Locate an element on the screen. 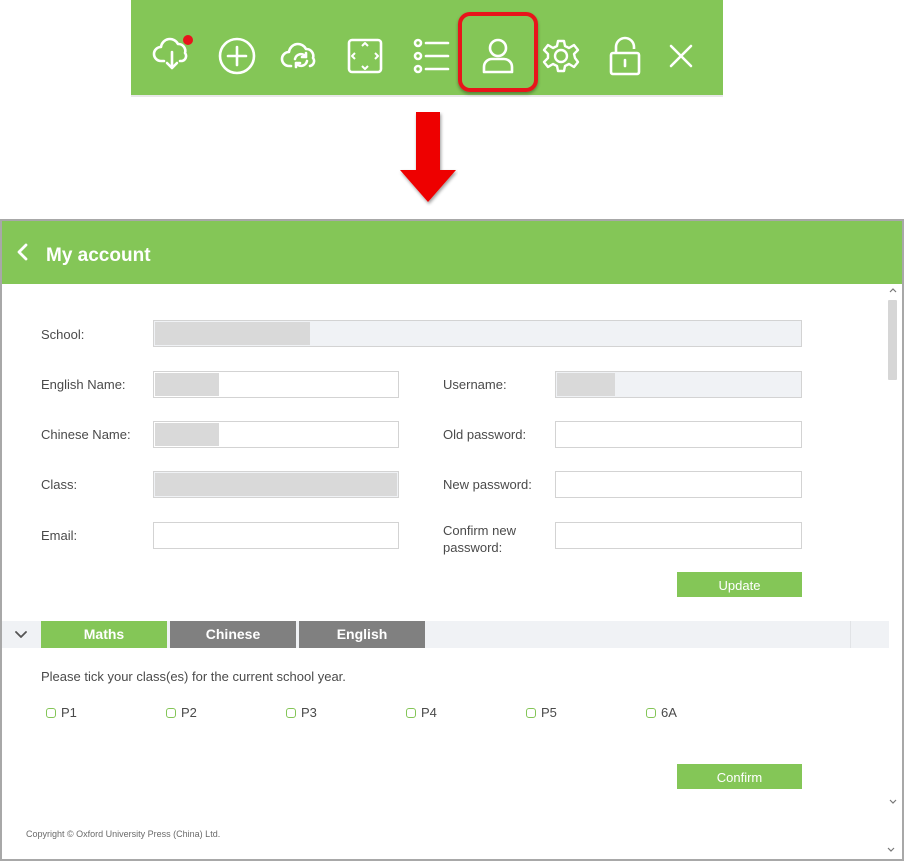 The image size is (904, 861). class-checkbox-p2: P2 is located at coordinates (181, 712).